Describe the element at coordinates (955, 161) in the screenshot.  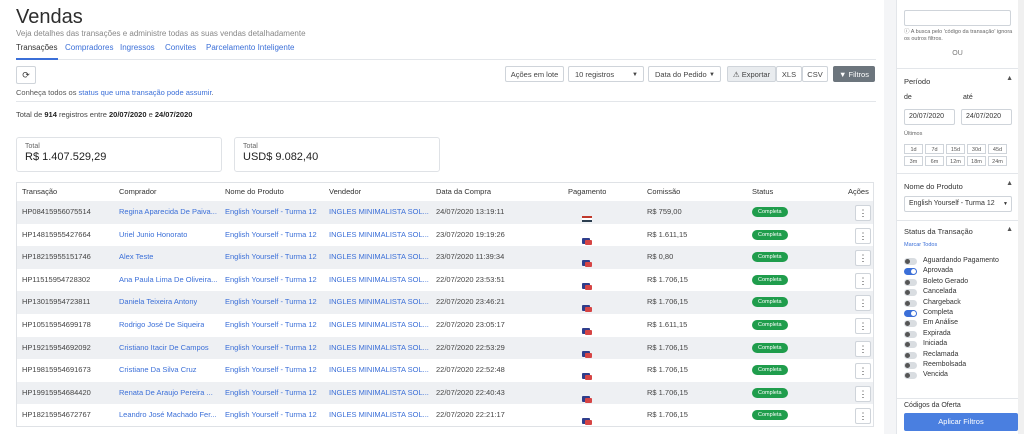
I see `quick-period-12m: 12m` at that location.